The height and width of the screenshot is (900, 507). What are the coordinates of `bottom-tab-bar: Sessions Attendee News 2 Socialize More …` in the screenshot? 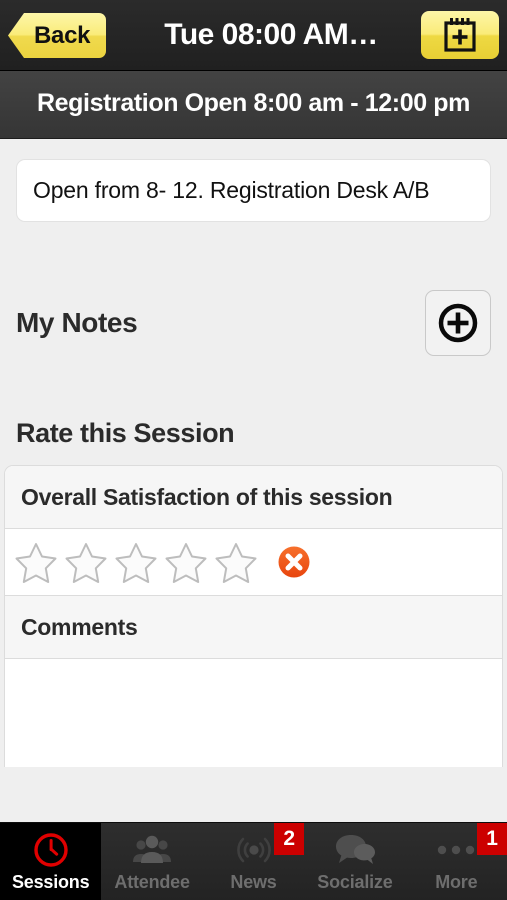 It's located at (253, 861).